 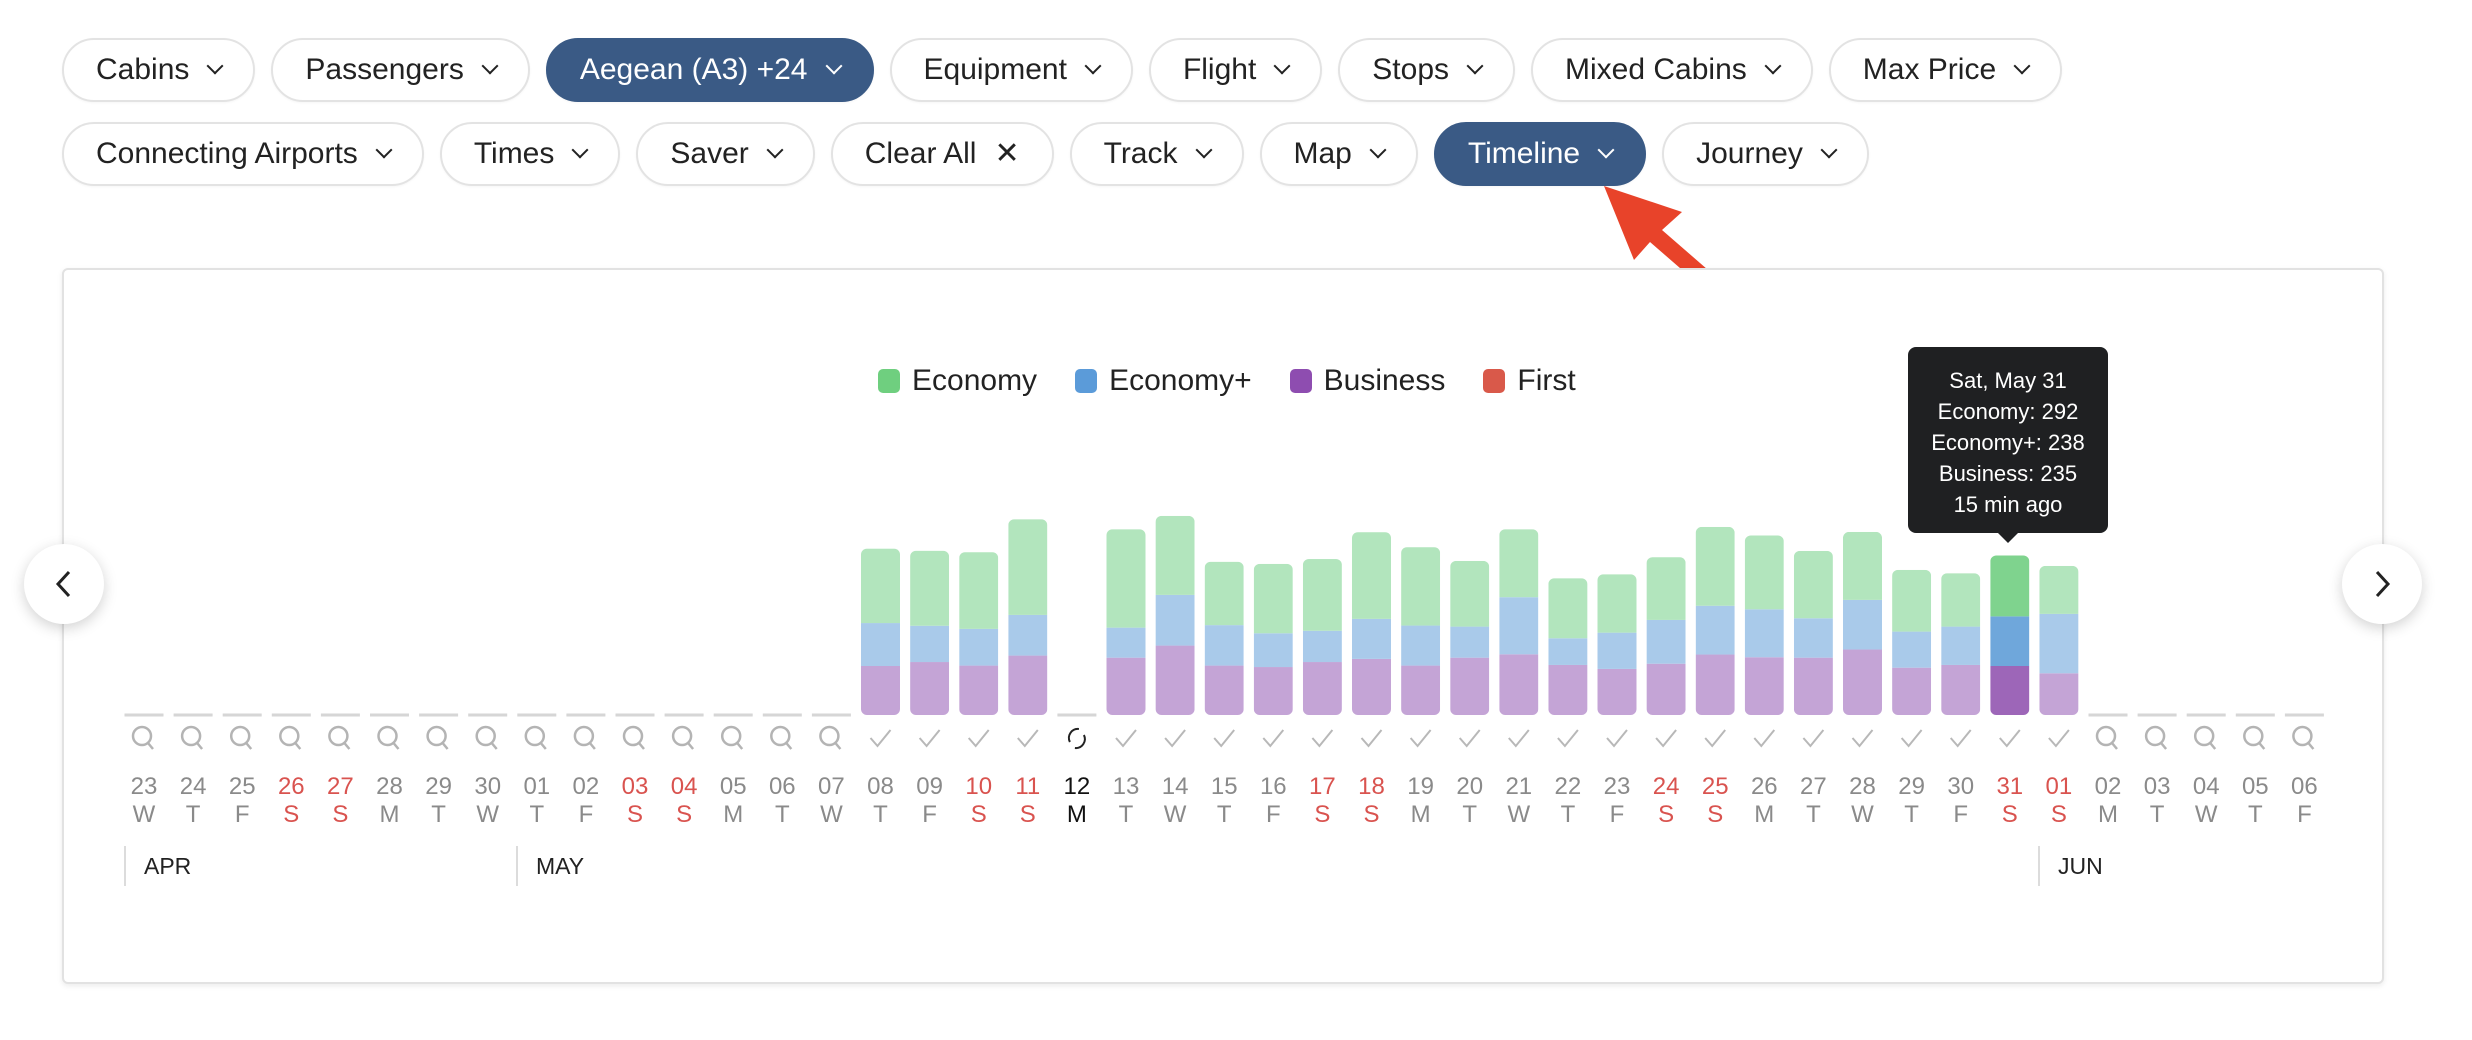 What do you see at coordinates (1672, 70) in the screenshot?
I see `filter-mixed-cabins-button: Mixed Cabins` at bounding box center [1672, 70].